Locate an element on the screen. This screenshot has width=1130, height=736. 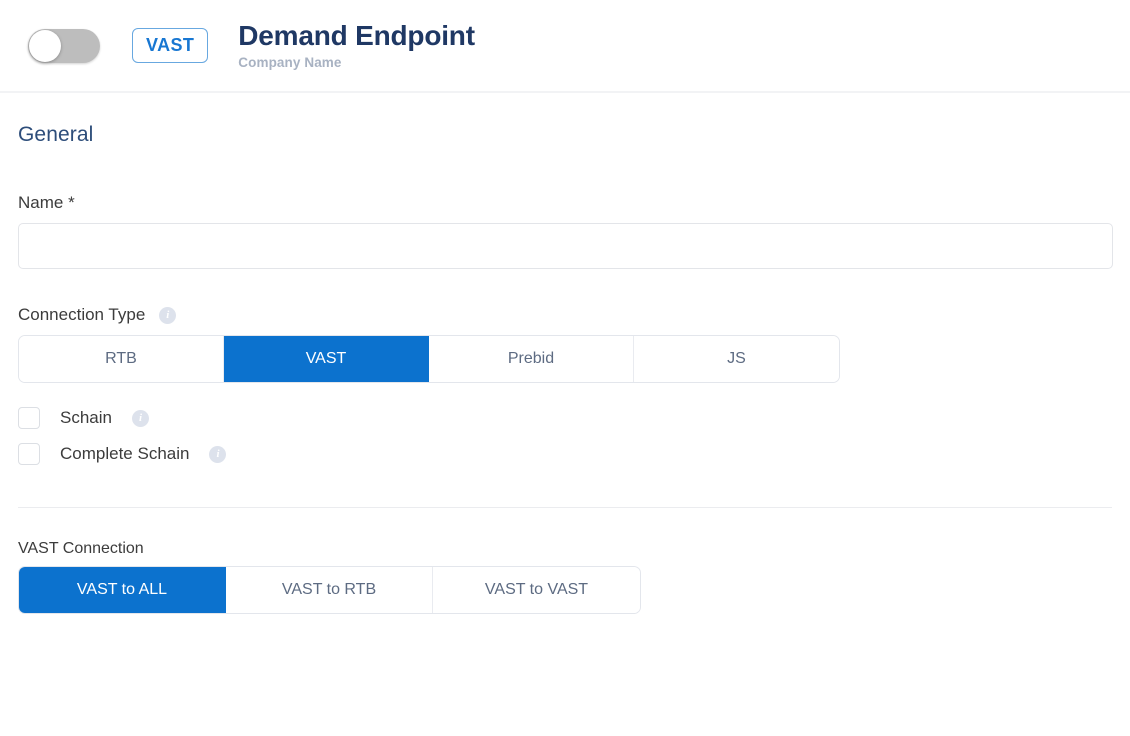
vast-connection-label: VAST Connection is located at coordinates (81, 548).